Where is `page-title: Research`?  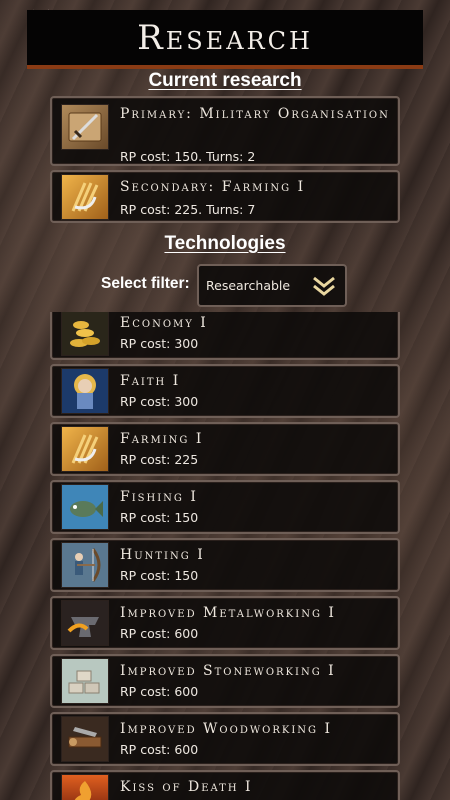 page-title: Research is located at coordinates (225, 37).